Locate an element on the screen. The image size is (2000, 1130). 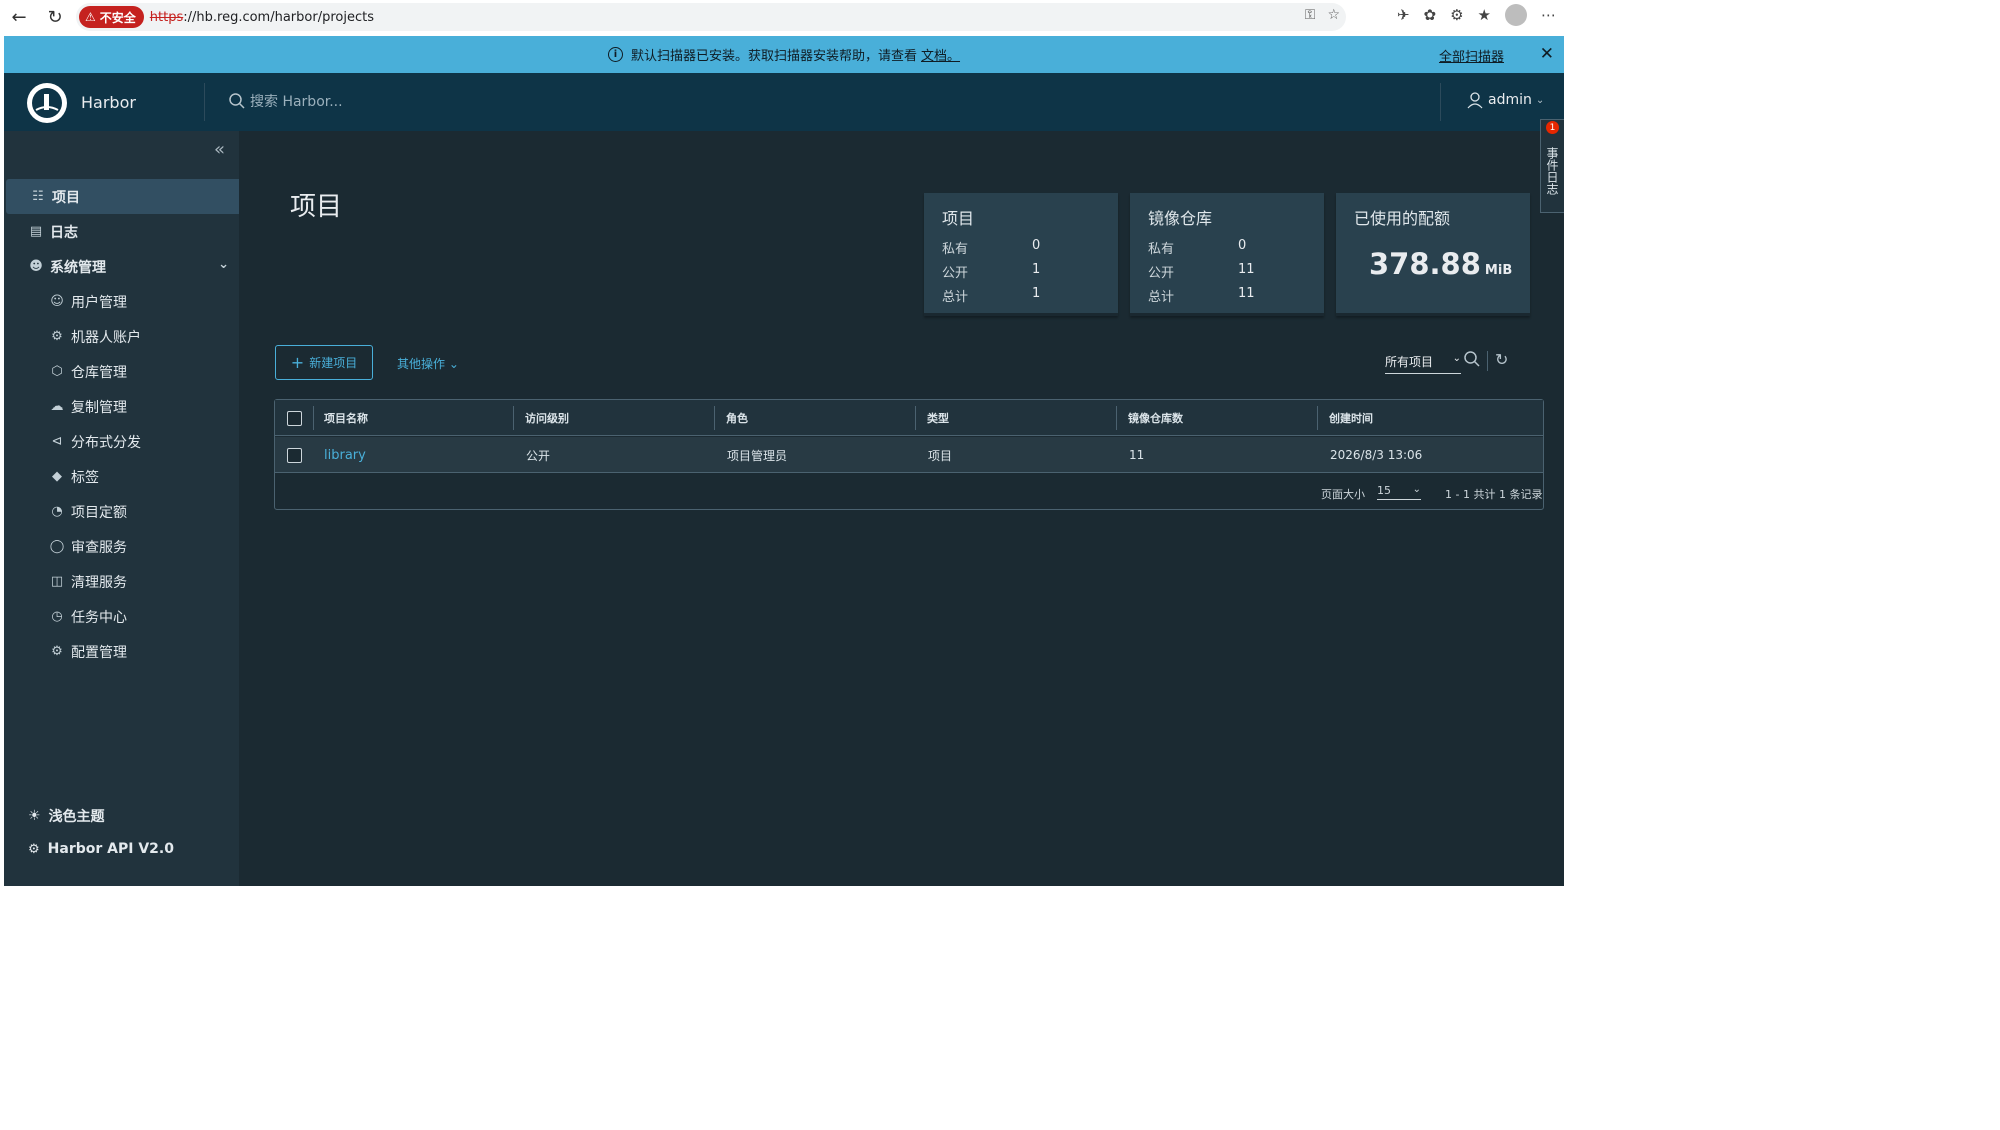
collapse-sidebar-icon: « is located at coordinates (219, 149).